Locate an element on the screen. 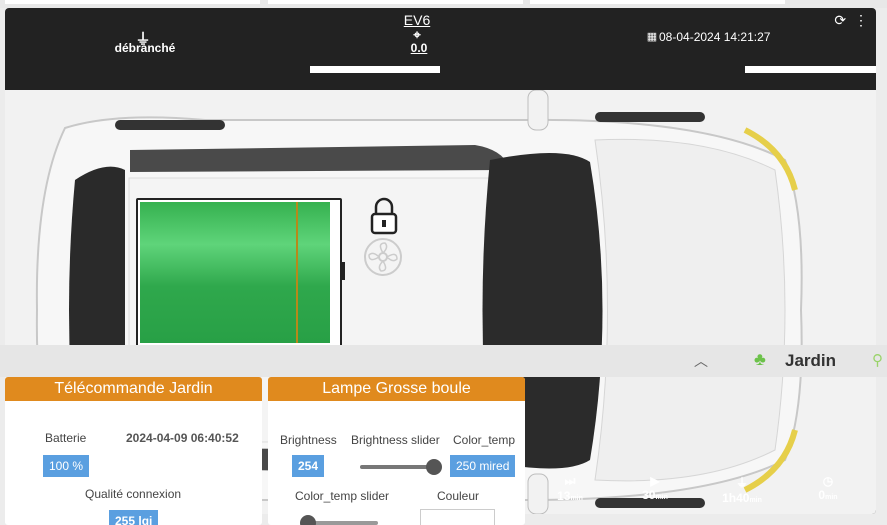  battery-badge: 100 % is located at coordinates (66, 466).